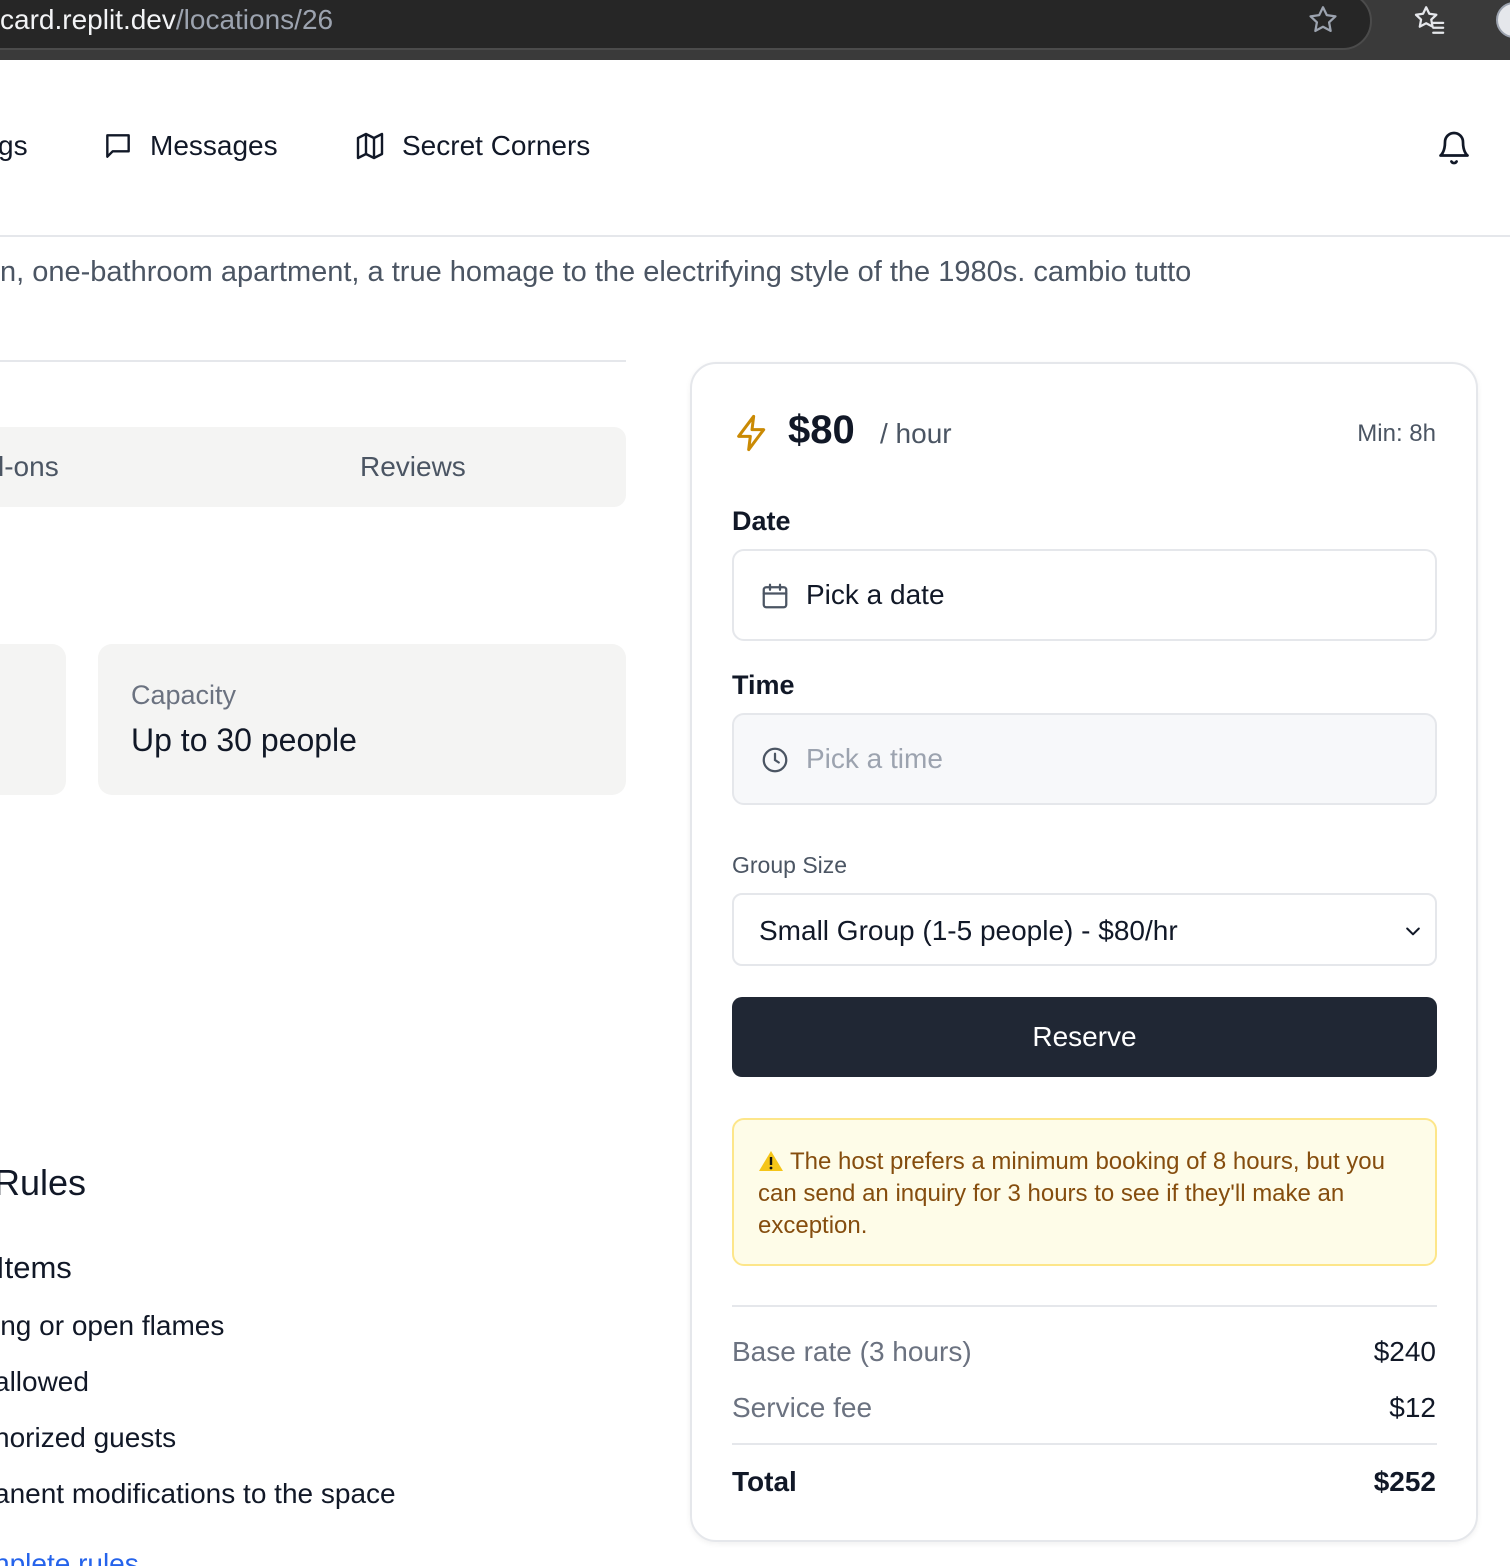  What do you see at coordinates (313, 361) in the screenshot?
I see `section-divider` at bounding box center [313, 361].